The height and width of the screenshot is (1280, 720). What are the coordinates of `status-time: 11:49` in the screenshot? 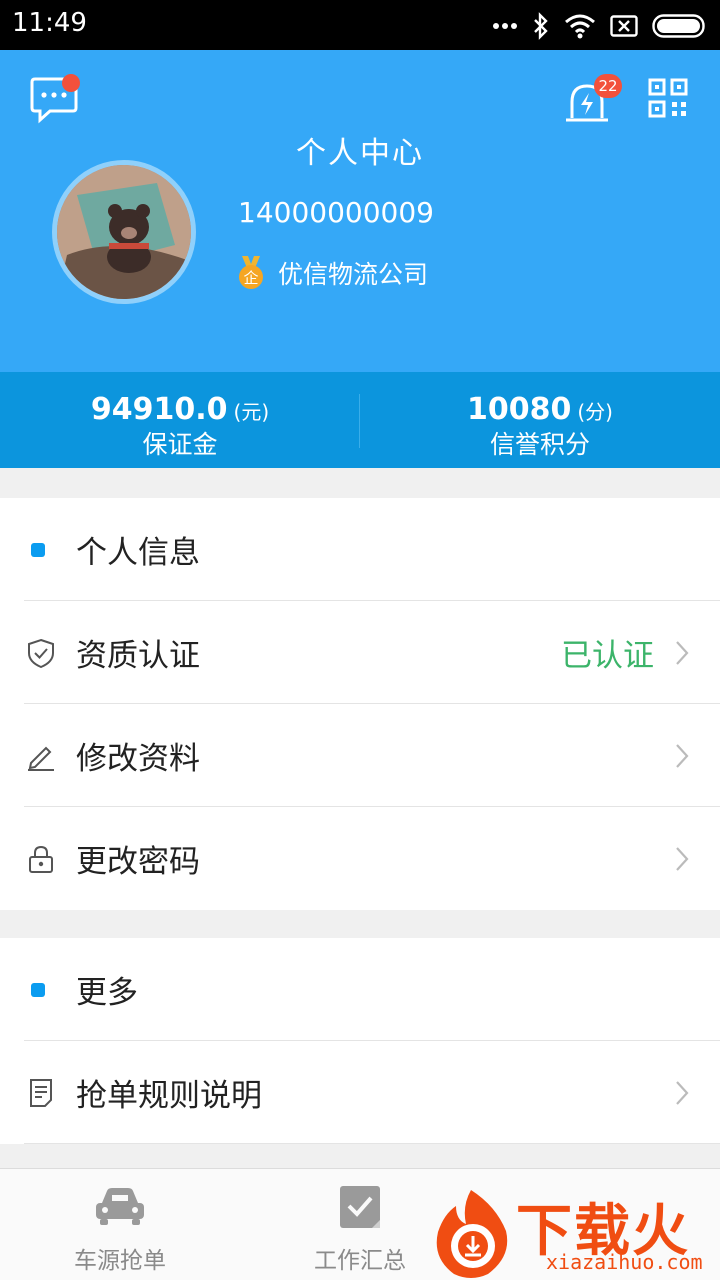 It's located at (49, 23).